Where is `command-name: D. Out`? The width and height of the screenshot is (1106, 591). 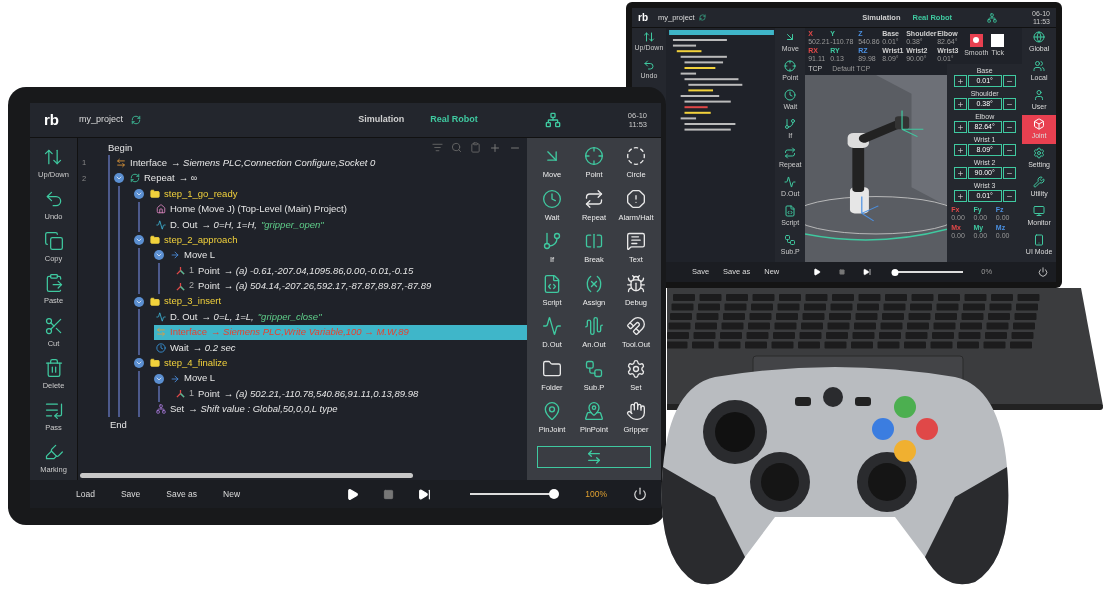
command-name: D. Out is located at coordinates (184, 316).